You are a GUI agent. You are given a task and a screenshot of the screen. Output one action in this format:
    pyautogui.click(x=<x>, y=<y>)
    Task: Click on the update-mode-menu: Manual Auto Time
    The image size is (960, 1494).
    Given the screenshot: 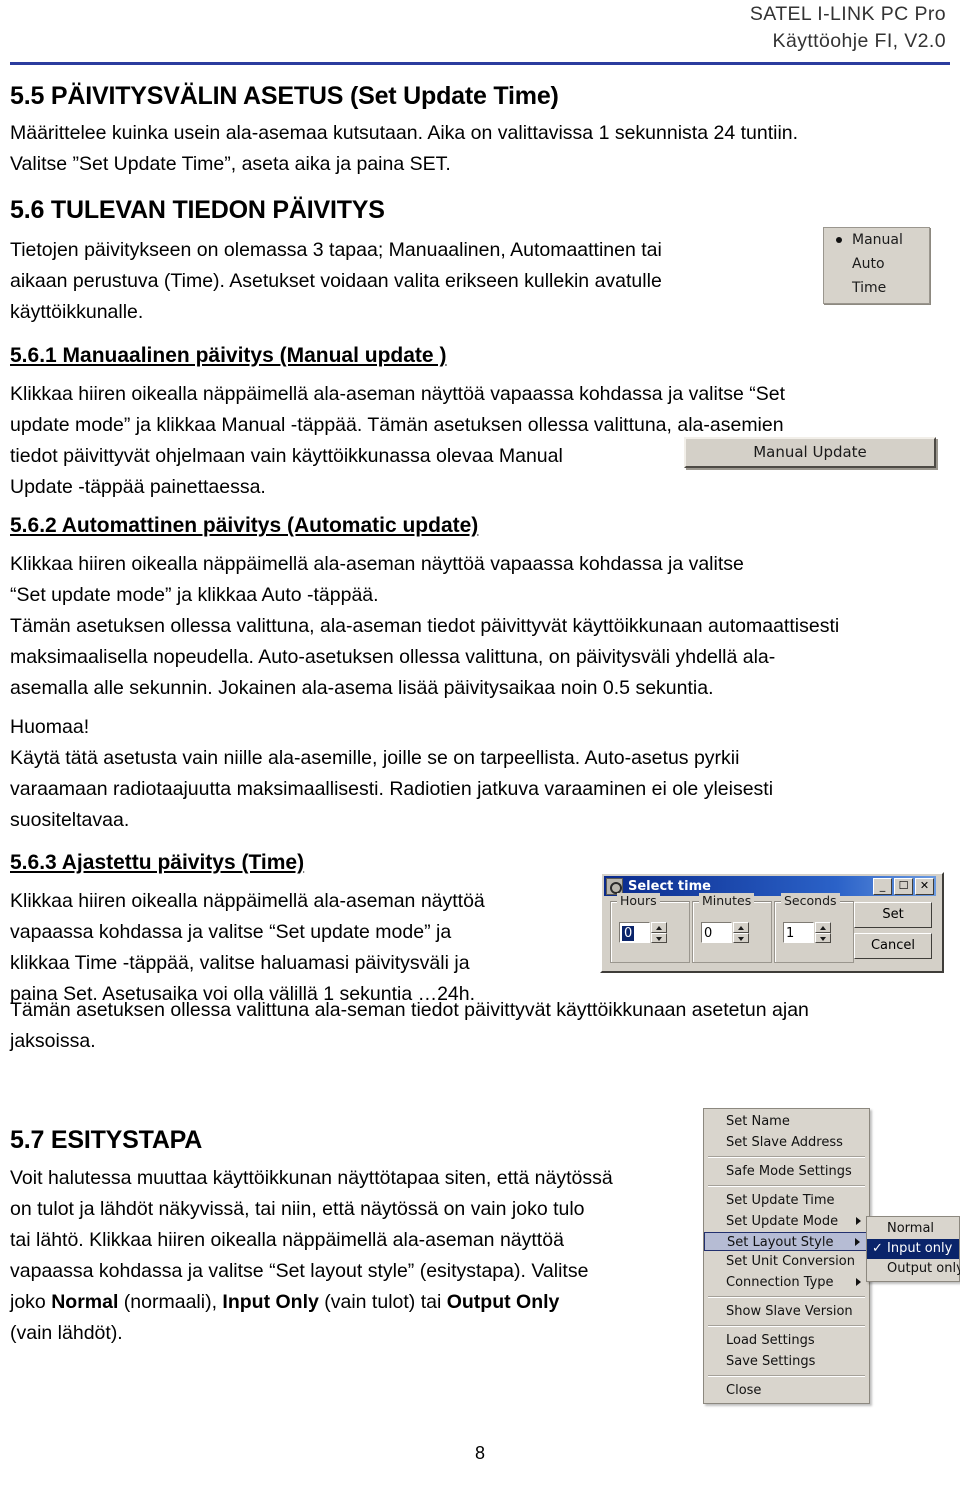 What is the action you would take?
    pyautogui.click(x=876, y=265)
    